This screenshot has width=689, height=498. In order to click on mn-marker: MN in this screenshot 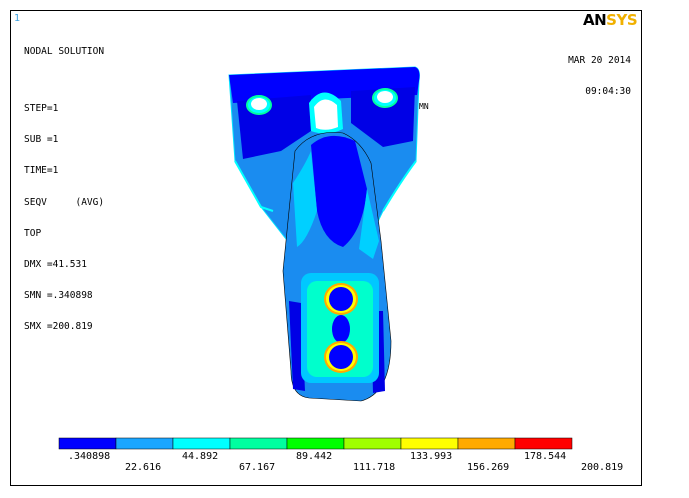, I will do `click(424, 106)`.